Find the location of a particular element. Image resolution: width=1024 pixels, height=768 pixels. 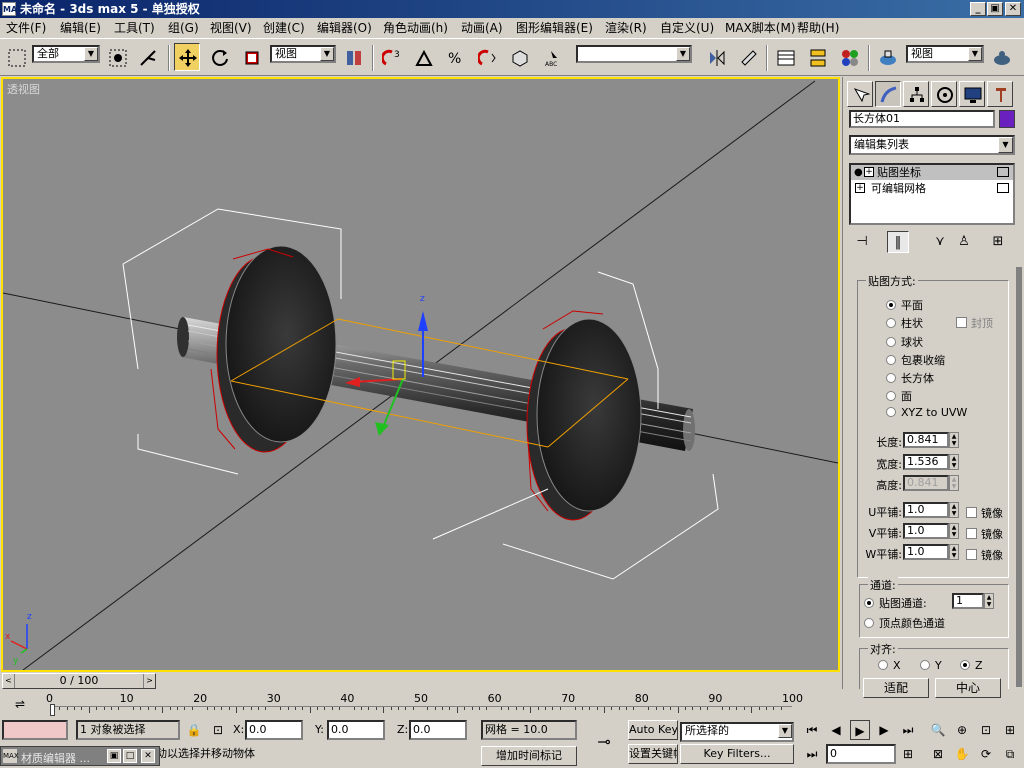

menu-maxscript: MAX脚本(M) is located at coordinates (760, 28).